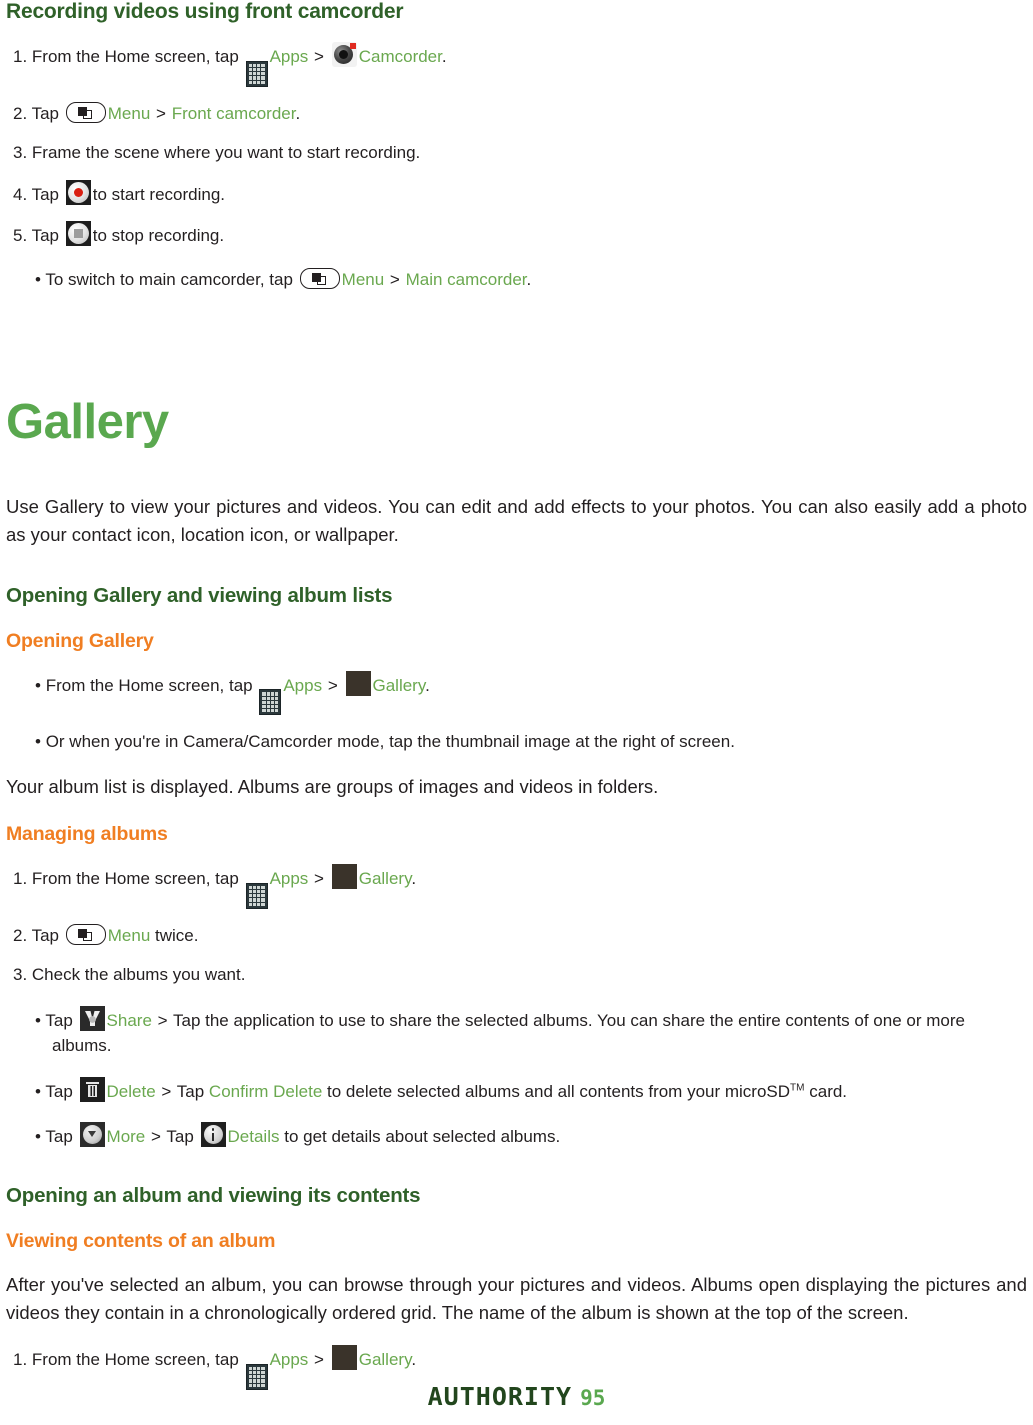 The height and width of the screenshot is (1425, 1033). I want to click on more-description: to get details about selected albums., so click(422, 1137).